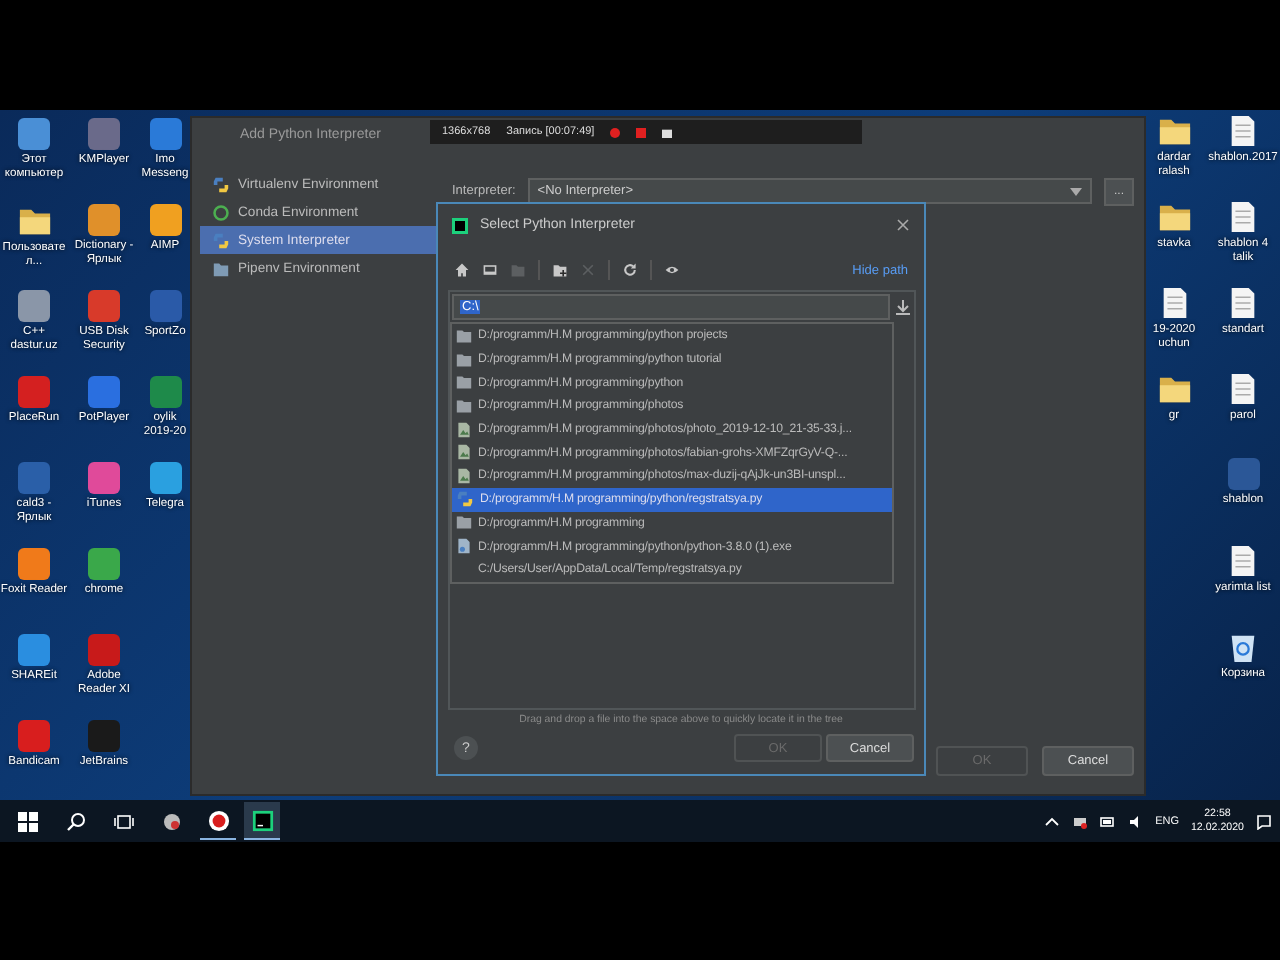 The width and height of the screenshot is (1280, 960). I want to click on ring-icon, so click(221, 212).